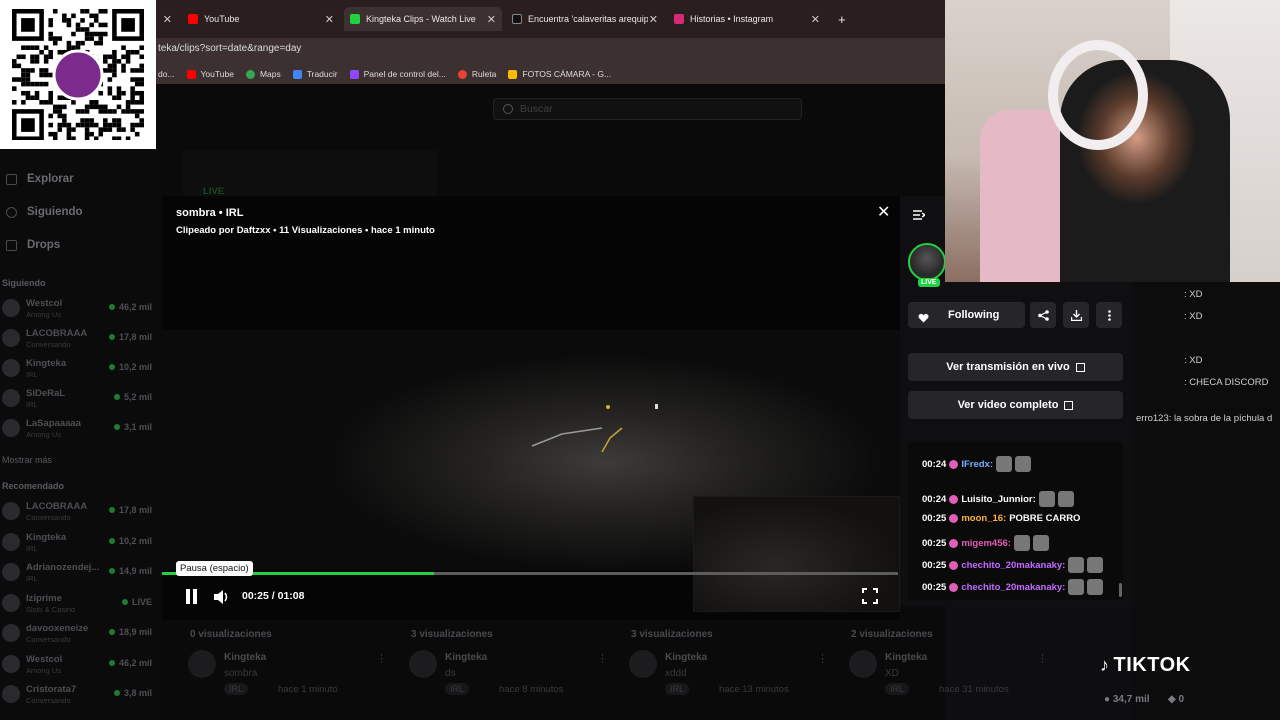  What do you see at coordinates (130, 663) in the screenshot?
I see `viewer-count: 46,2 mil` at bounding box center [130, 663].